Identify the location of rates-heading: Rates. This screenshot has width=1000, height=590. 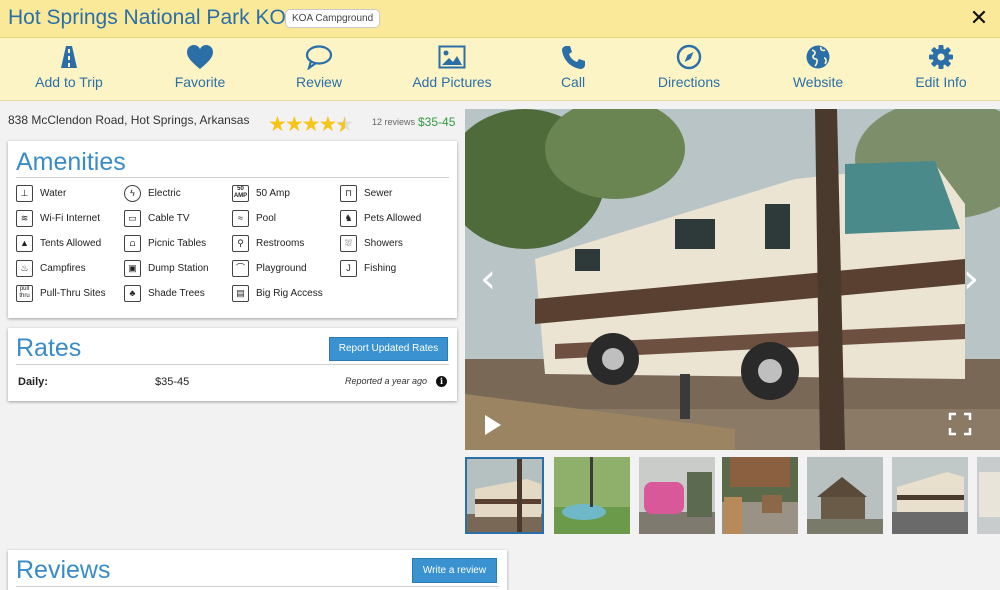
(49, 348).